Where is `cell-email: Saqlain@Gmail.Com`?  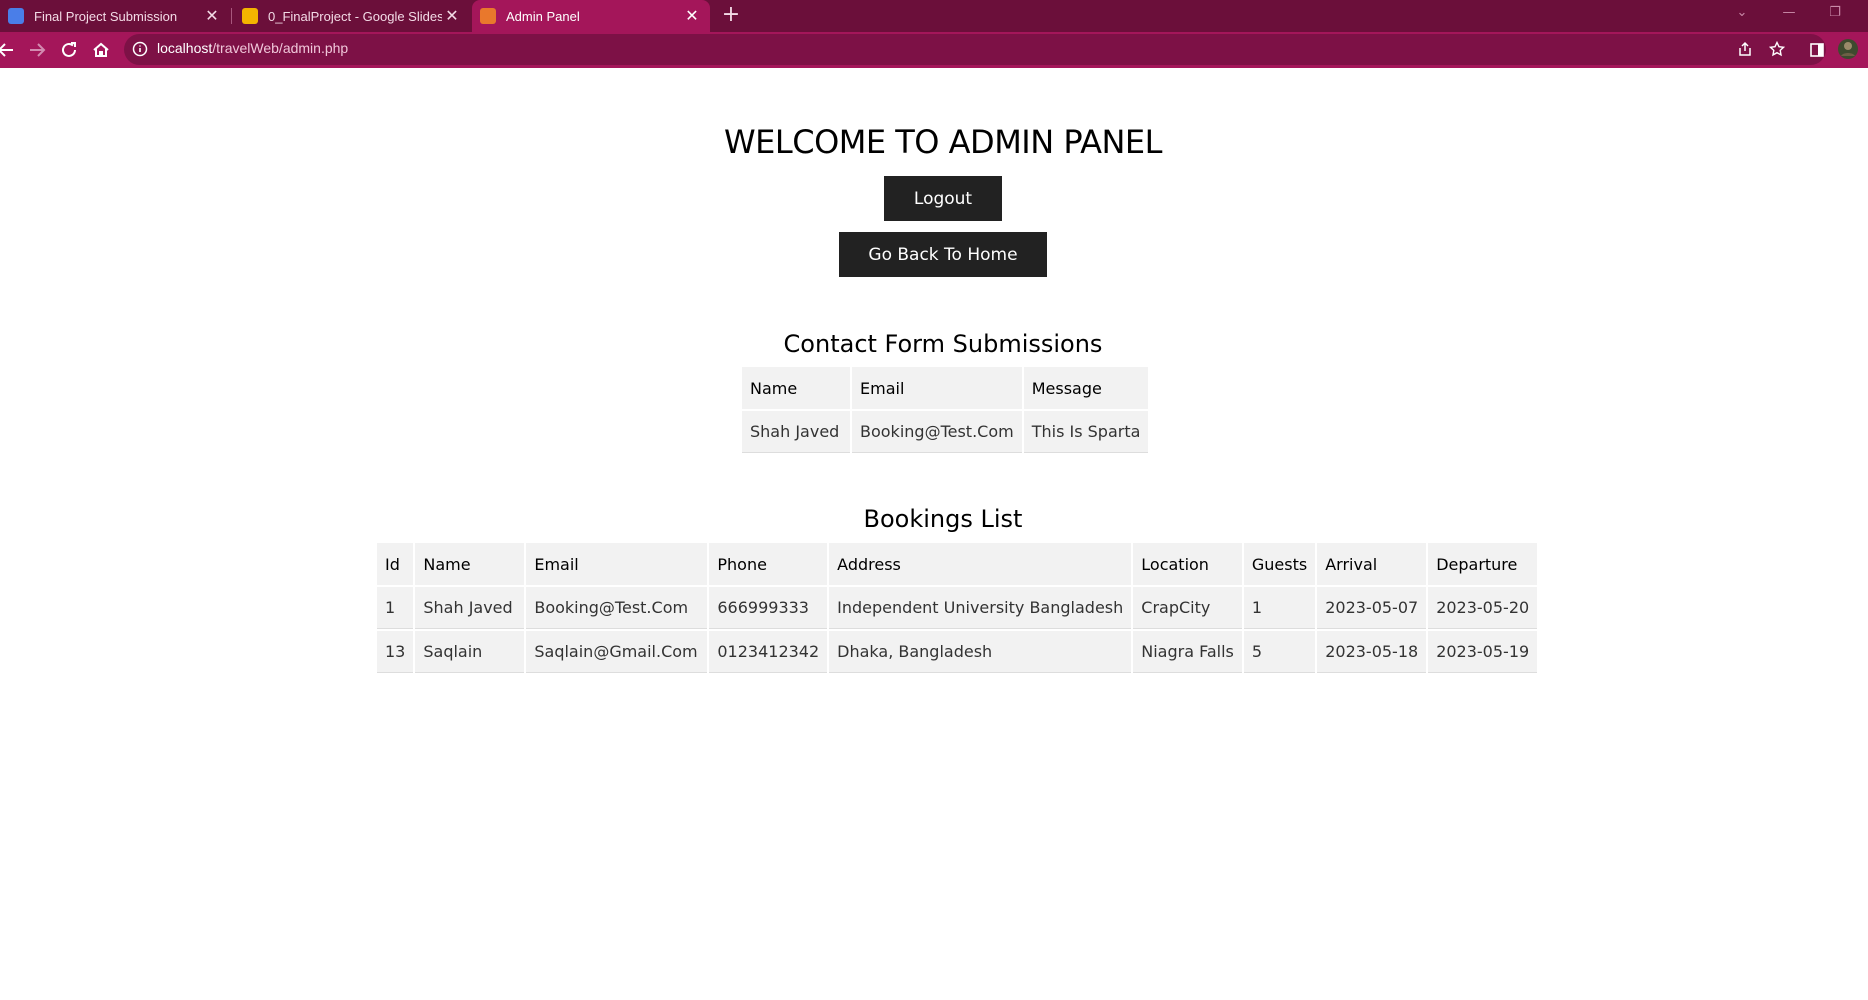
cell-email: Saqlain@Gmail.Com is located at coordinates (617, 652).